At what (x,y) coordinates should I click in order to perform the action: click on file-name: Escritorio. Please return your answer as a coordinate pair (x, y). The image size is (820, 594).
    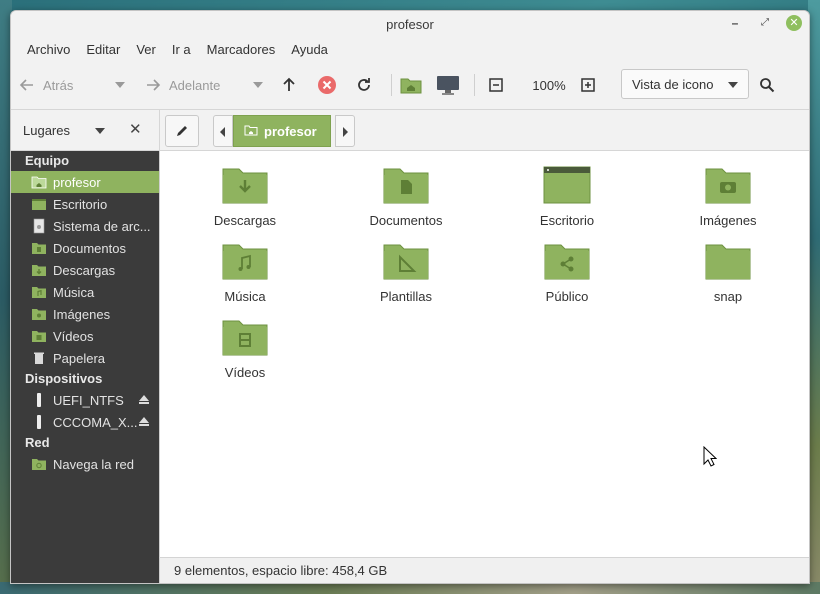
    Looking at the image, I should click on (567, 220).